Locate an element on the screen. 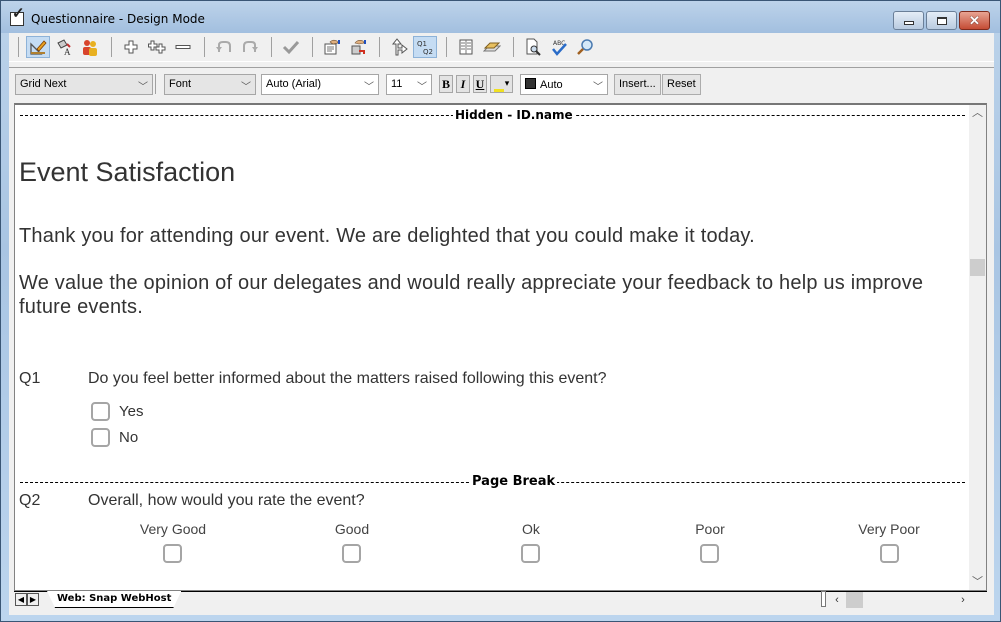 The image size is (1001, 622). main-toolbar: A Q1 Q2 ABC is located at coordinates (501, 47).